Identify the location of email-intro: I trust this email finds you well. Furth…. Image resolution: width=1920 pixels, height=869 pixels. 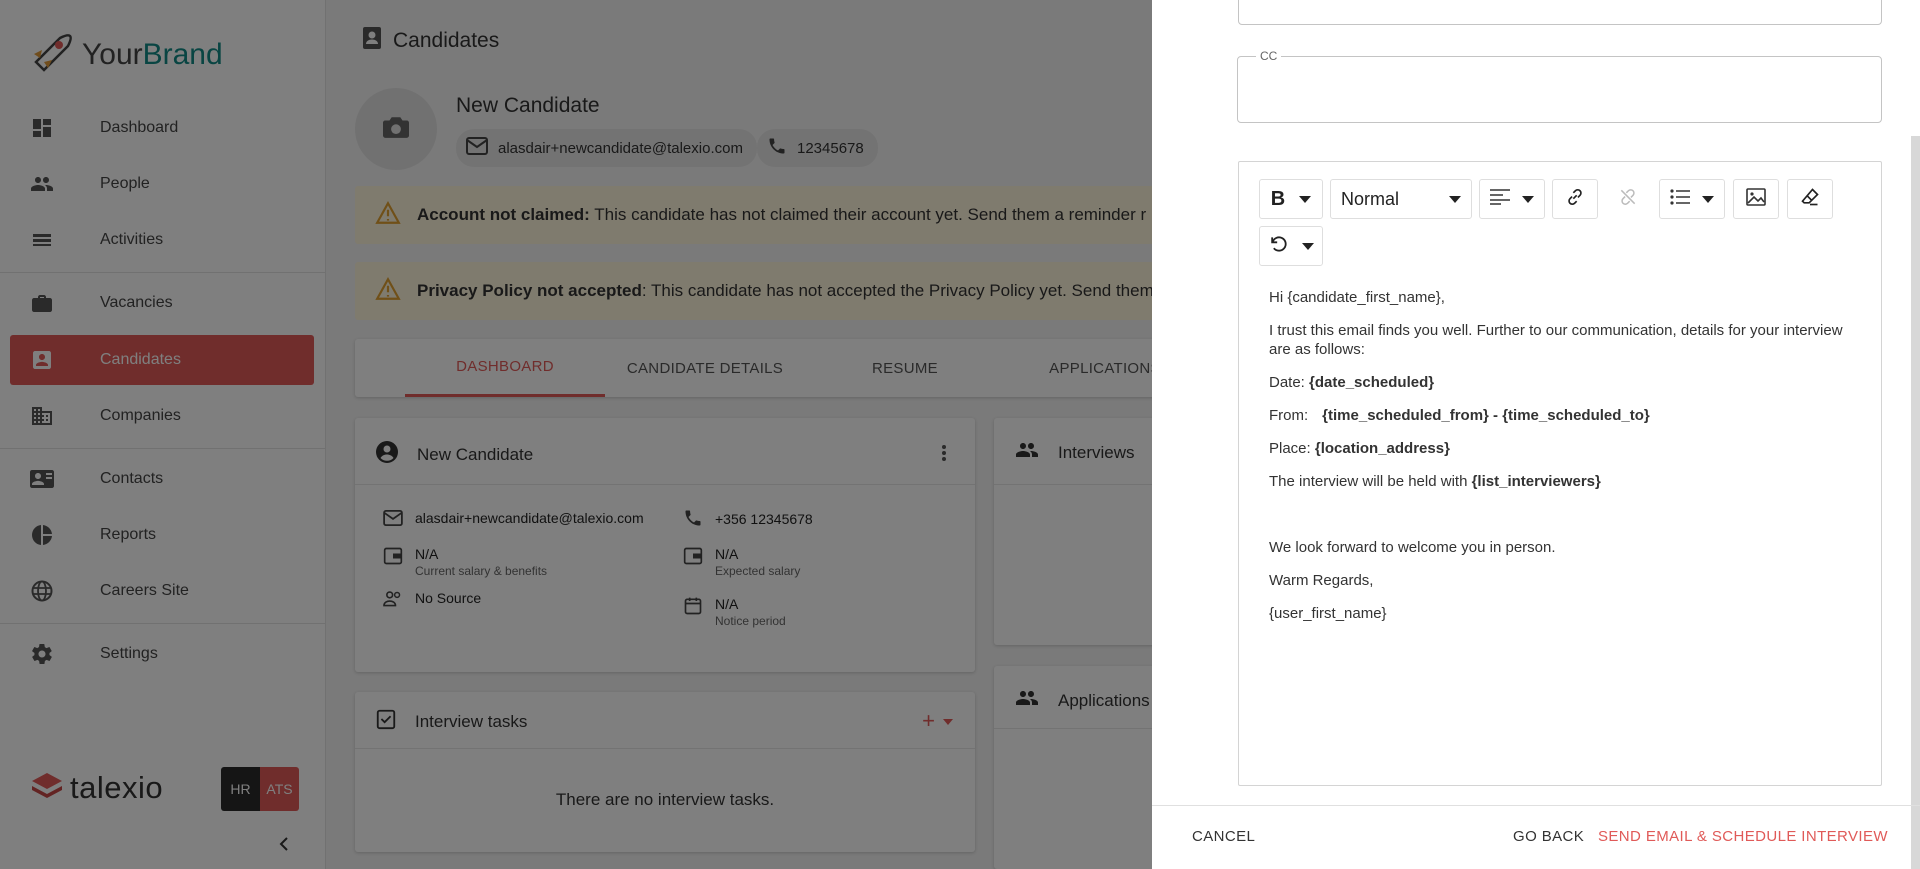
(1556, 340).